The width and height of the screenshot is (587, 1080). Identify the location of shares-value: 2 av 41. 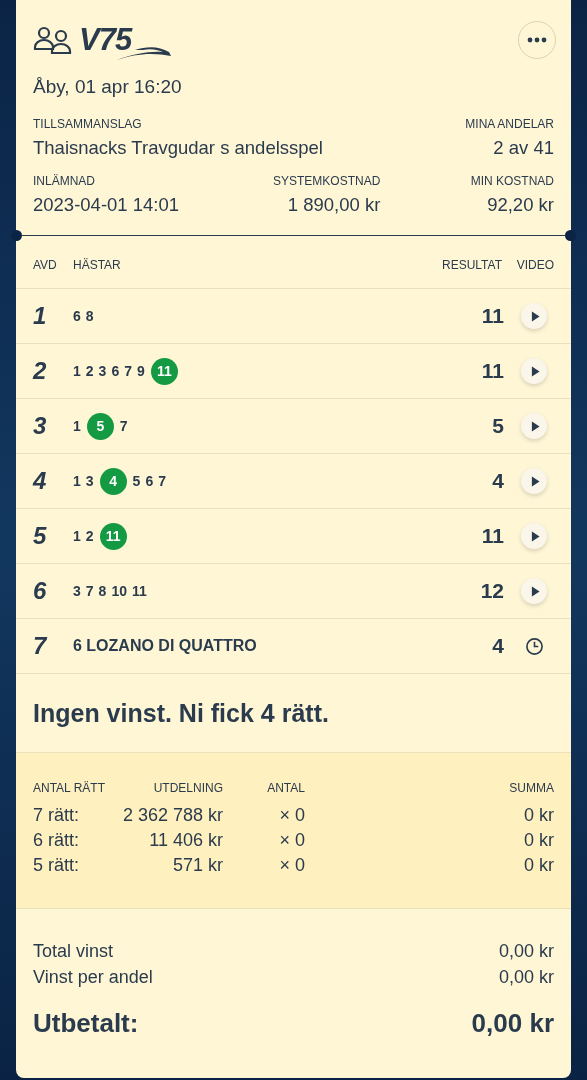
(523, 148).